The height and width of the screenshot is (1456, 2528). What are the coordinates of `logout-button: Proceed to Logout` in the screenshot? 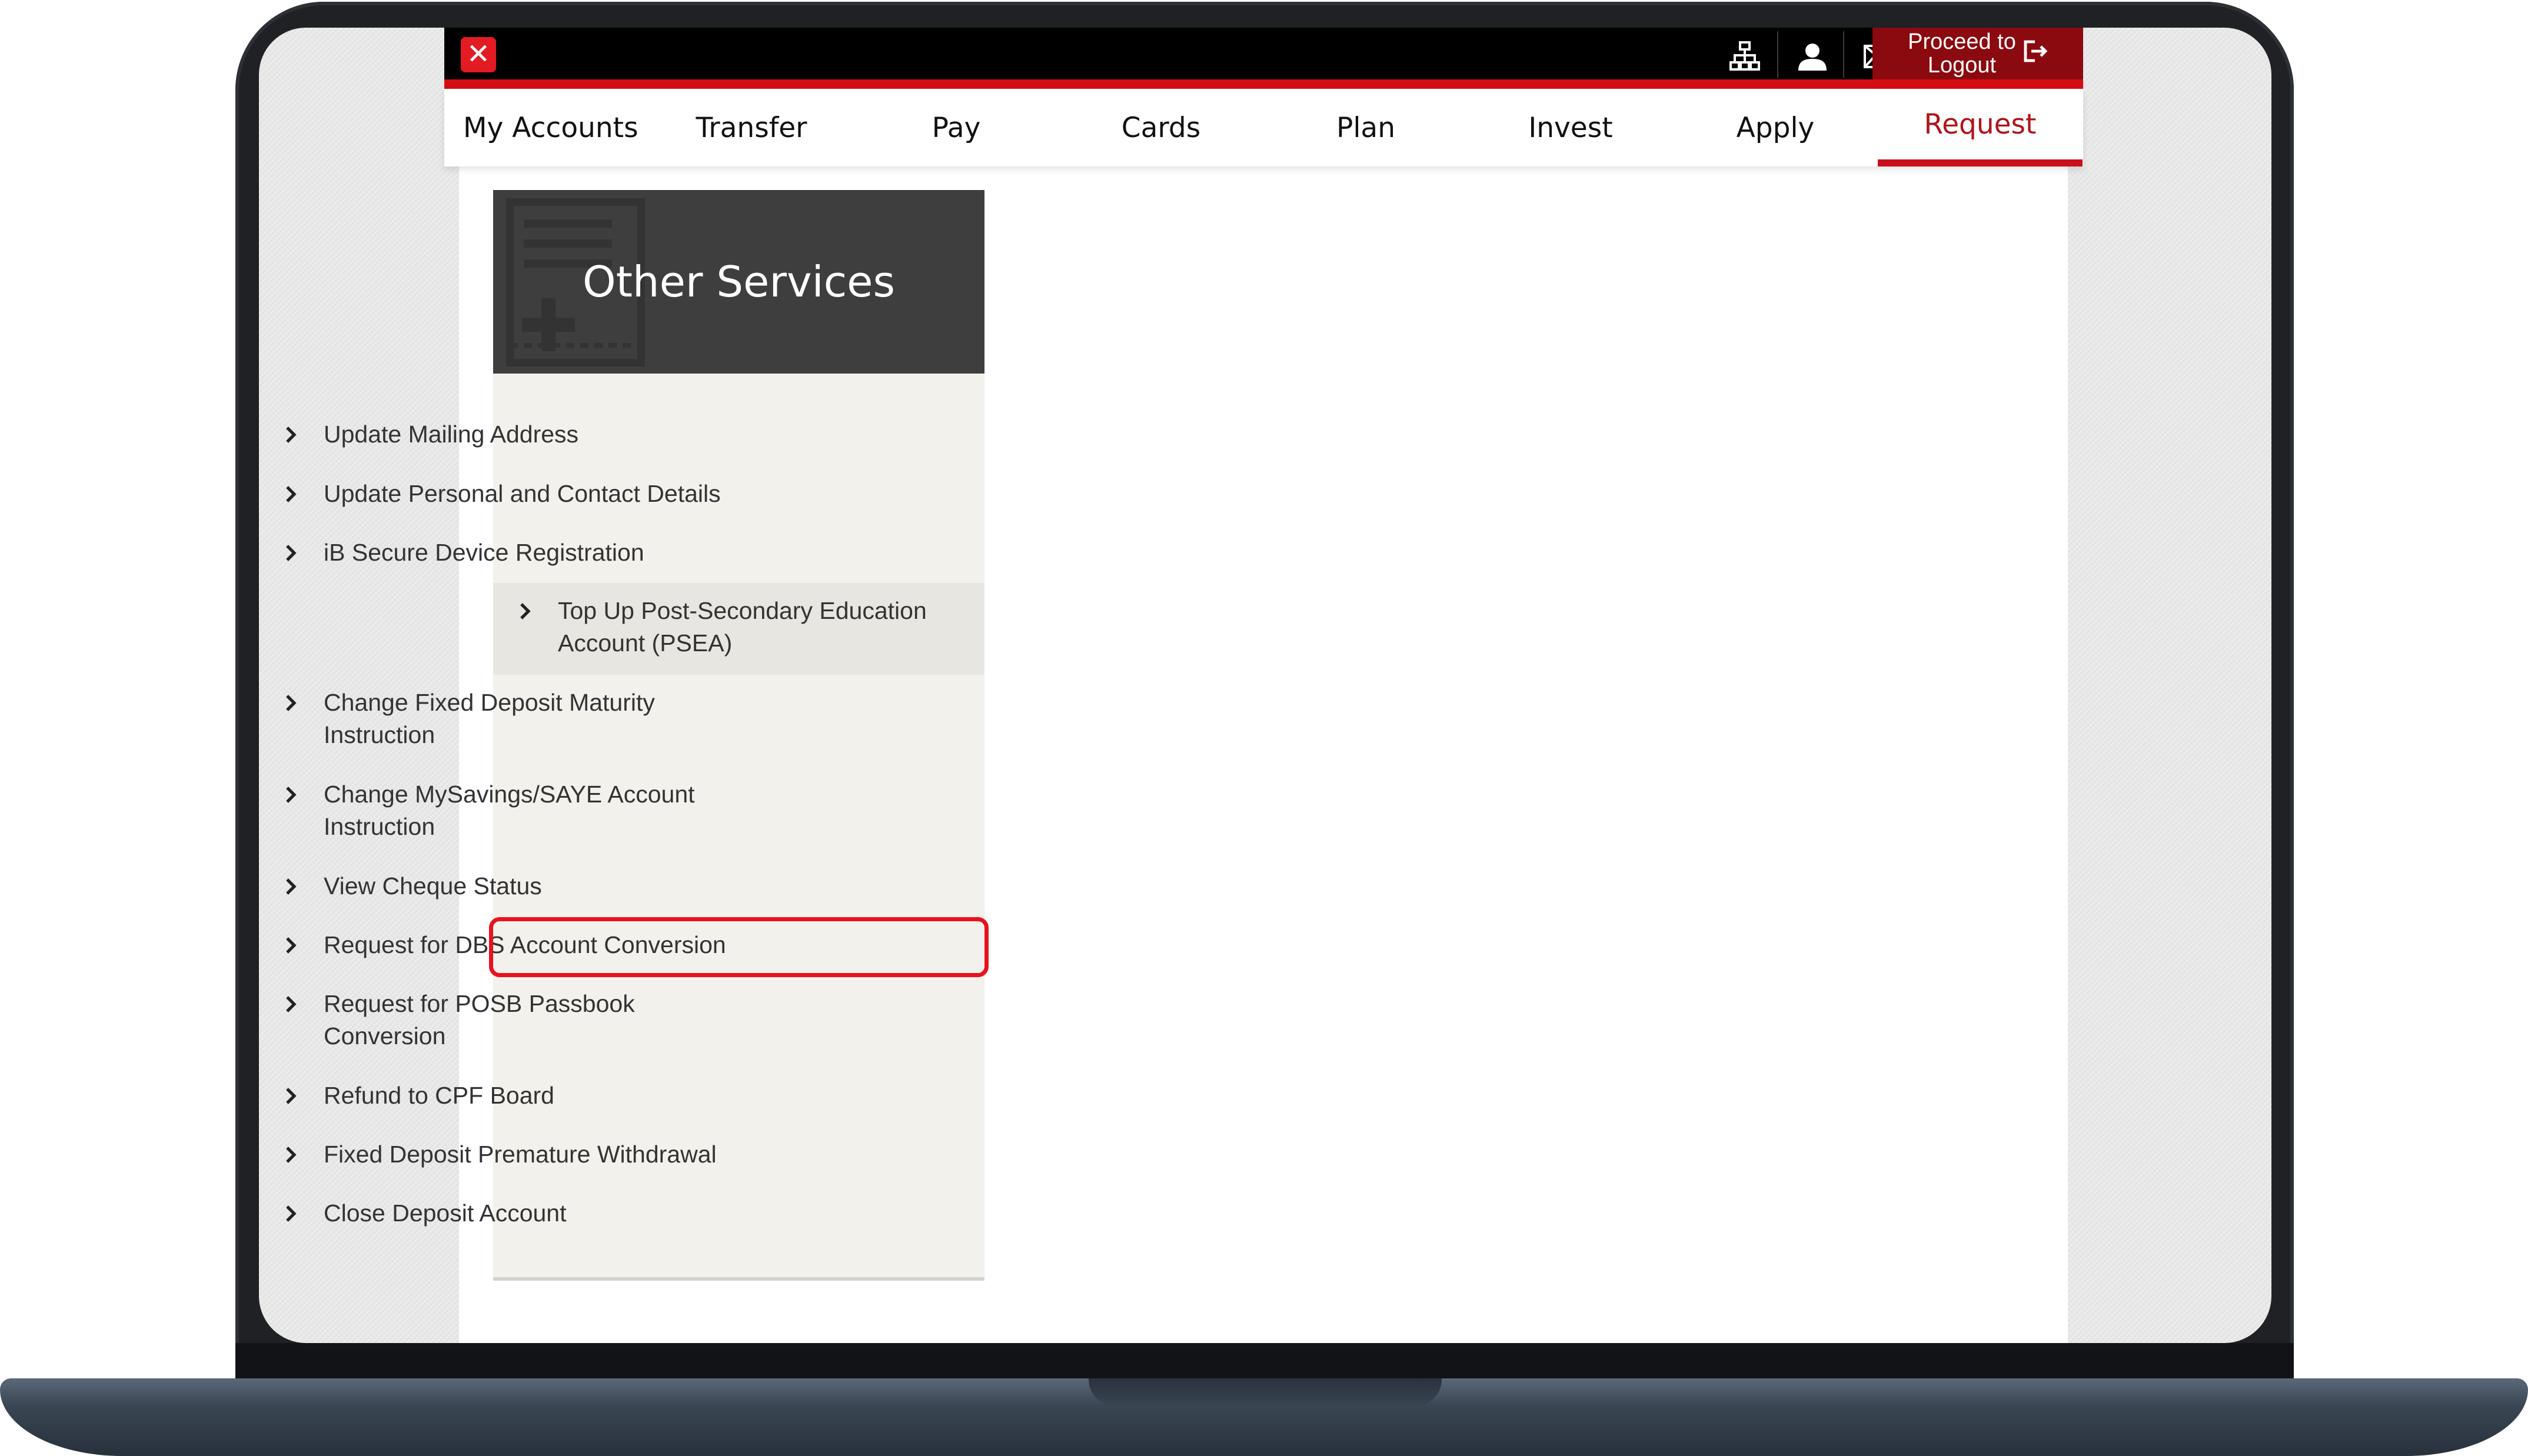 It's located at (1977, 53).